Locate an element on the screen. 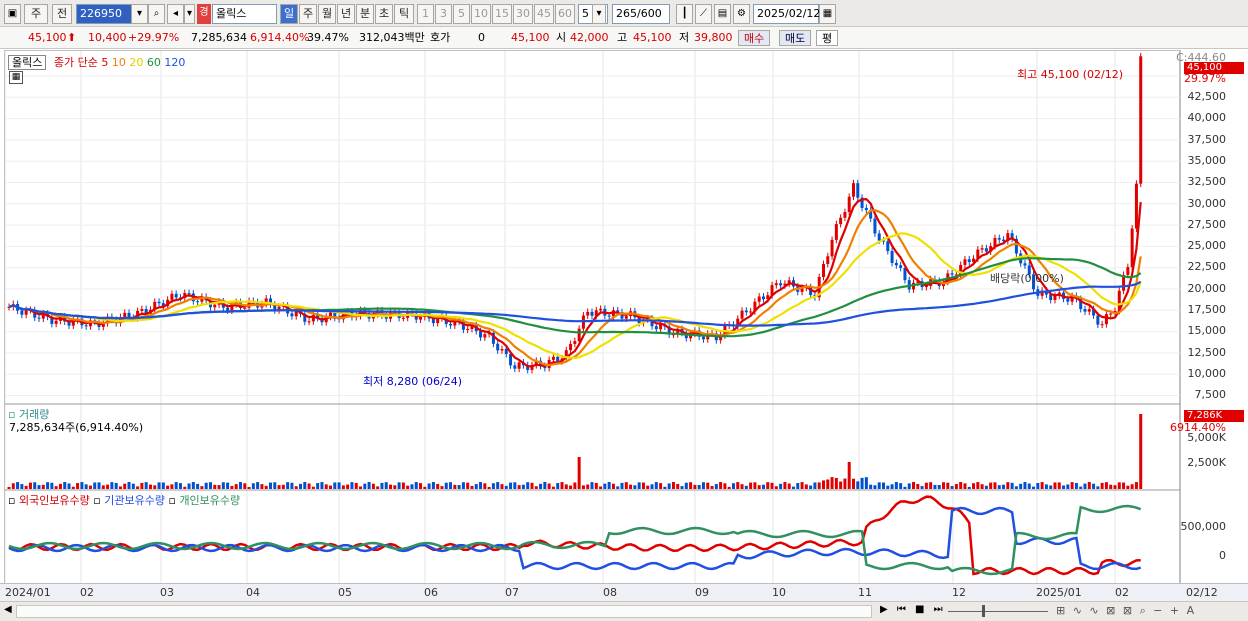 Image resolution: width=1248 pixels, height=621 pixels. scroll-track is located at coordinates (444, 611).